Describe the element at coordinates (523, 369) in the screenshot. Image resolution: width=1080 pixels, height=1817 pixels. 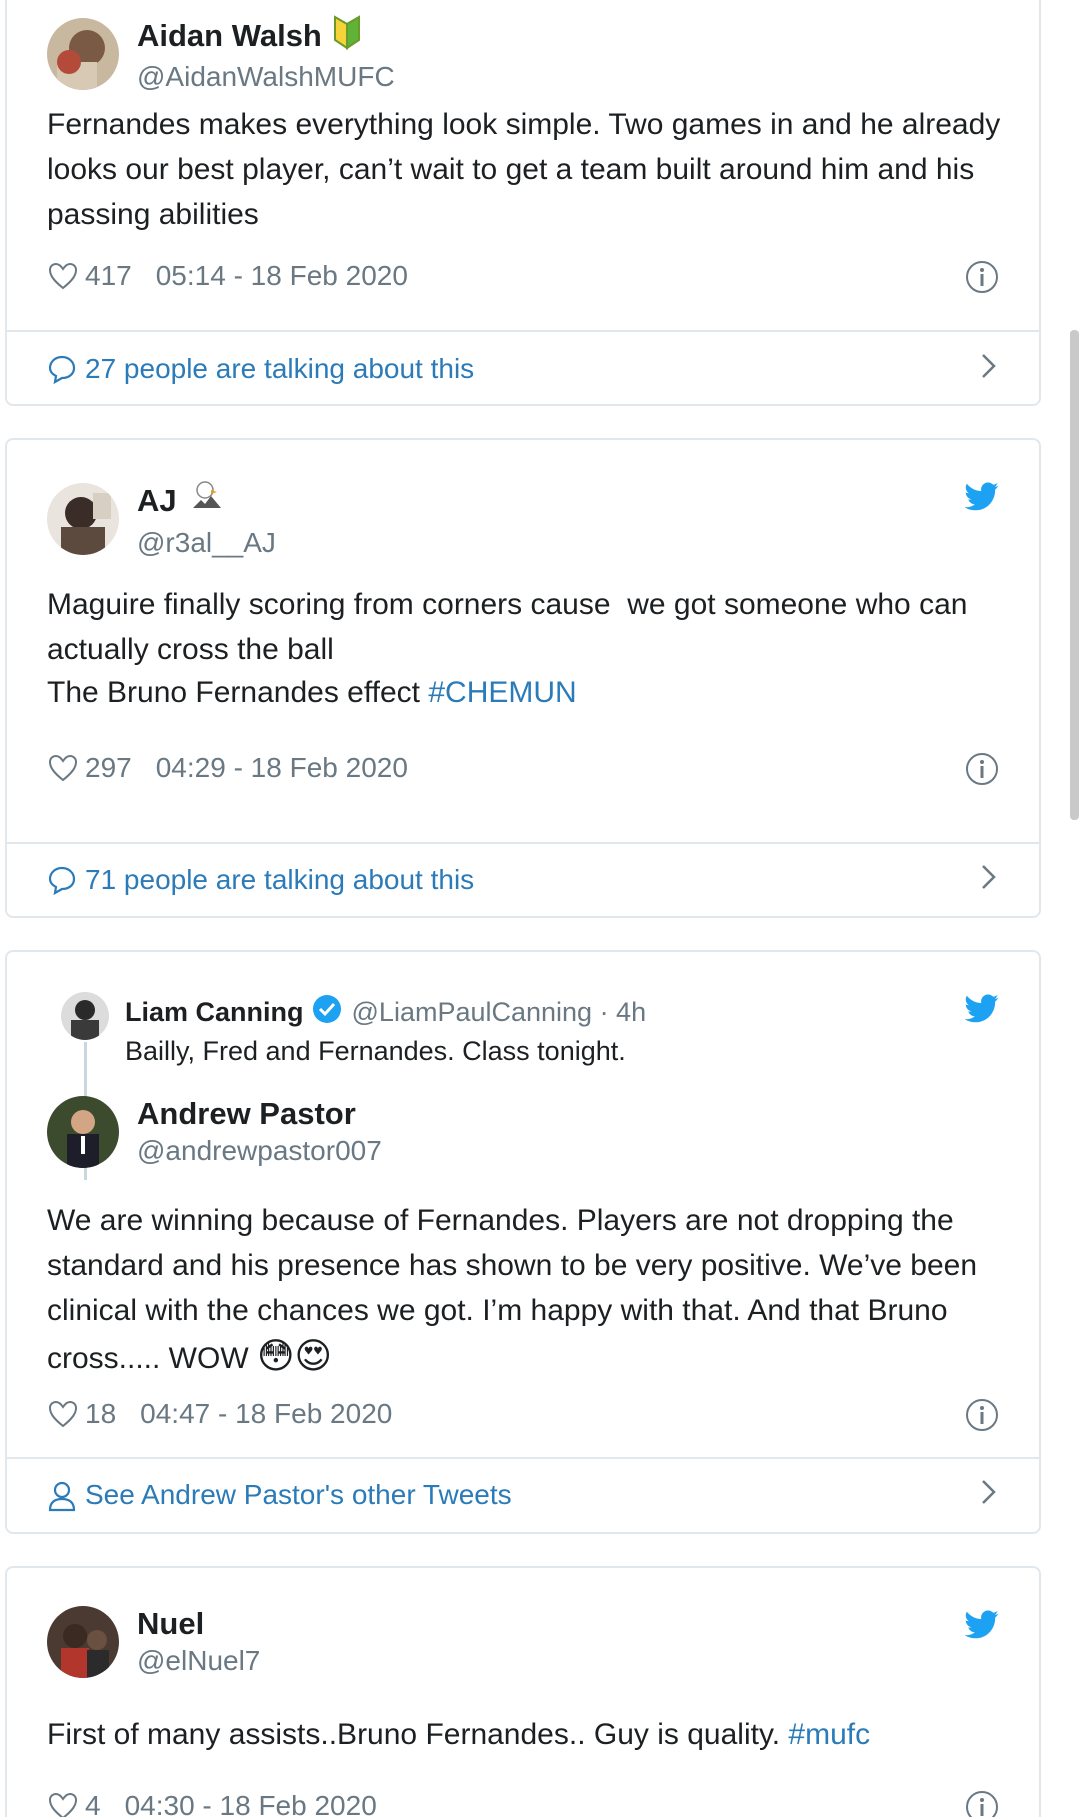
I see `conversation-link: 27 people are talking about this` at that location.